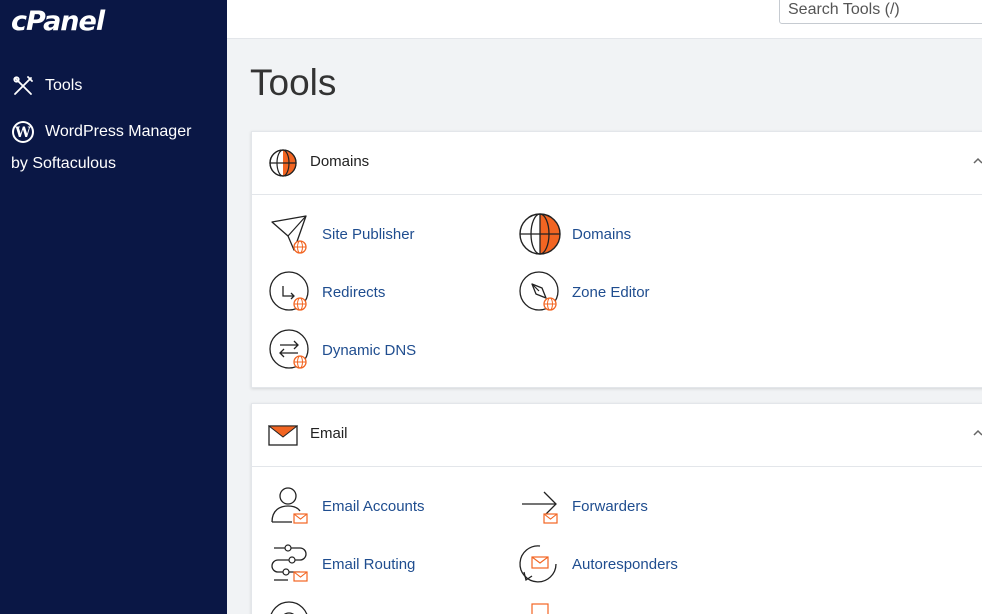 The width and height of the screenshot is (982, 614). Describe the element at coordinates (290, 506) in the screenshot. I see `email-accounts-icon` at that location.